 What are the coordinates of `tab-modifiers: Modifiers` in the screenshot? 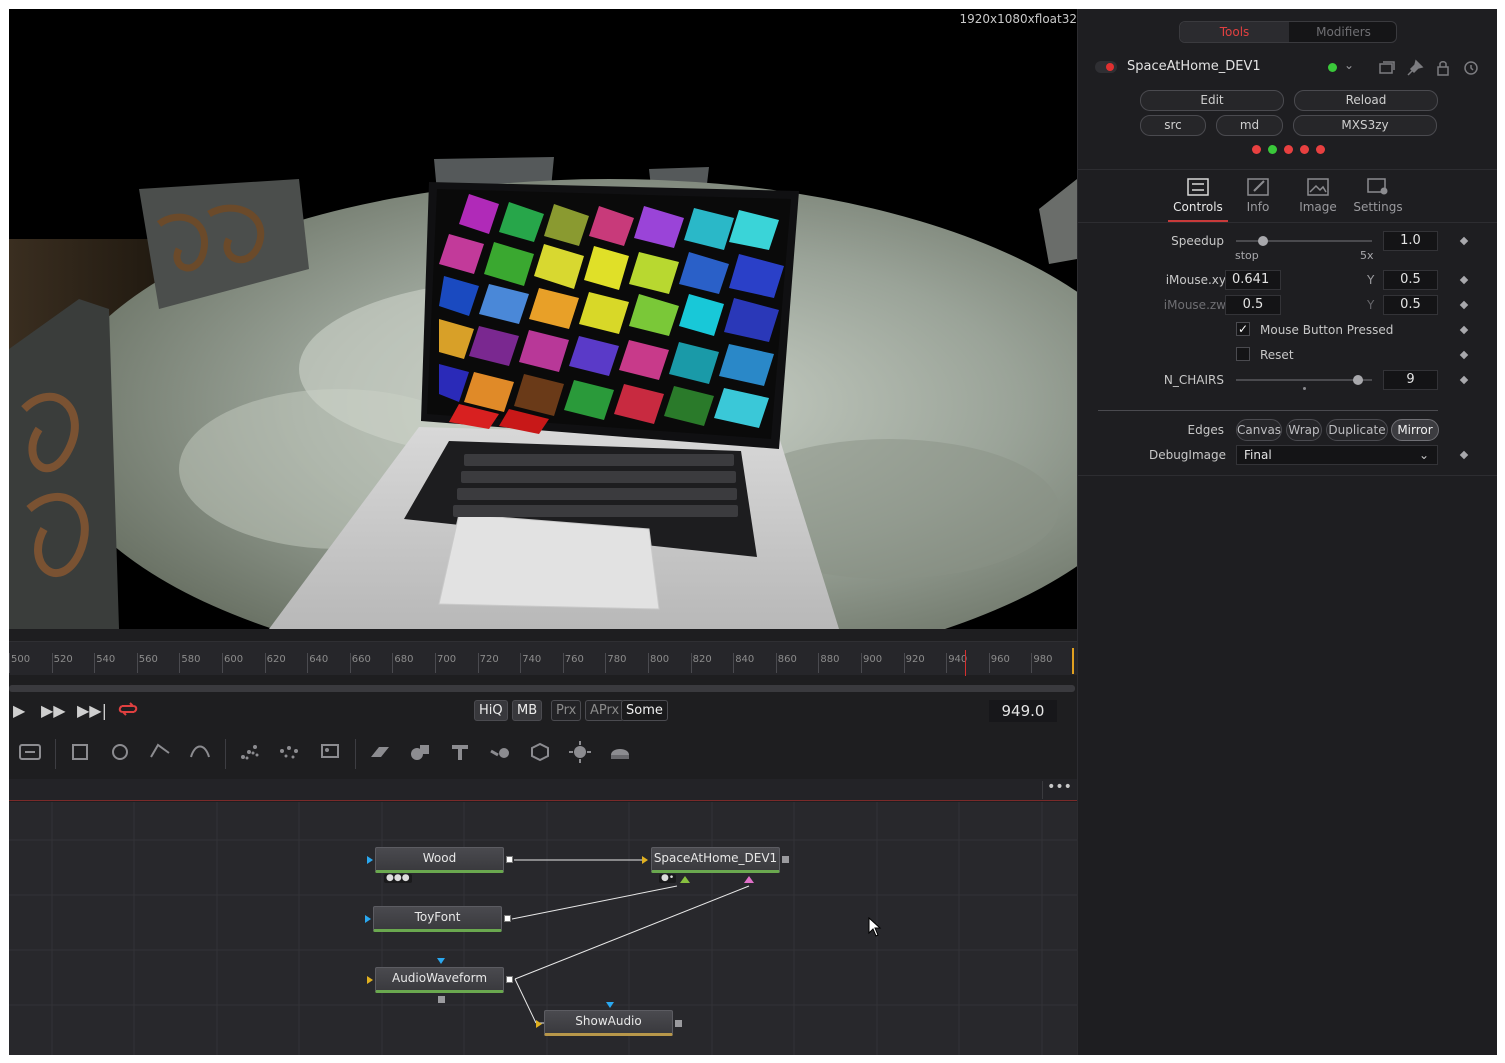 It's located at (1342, 32).